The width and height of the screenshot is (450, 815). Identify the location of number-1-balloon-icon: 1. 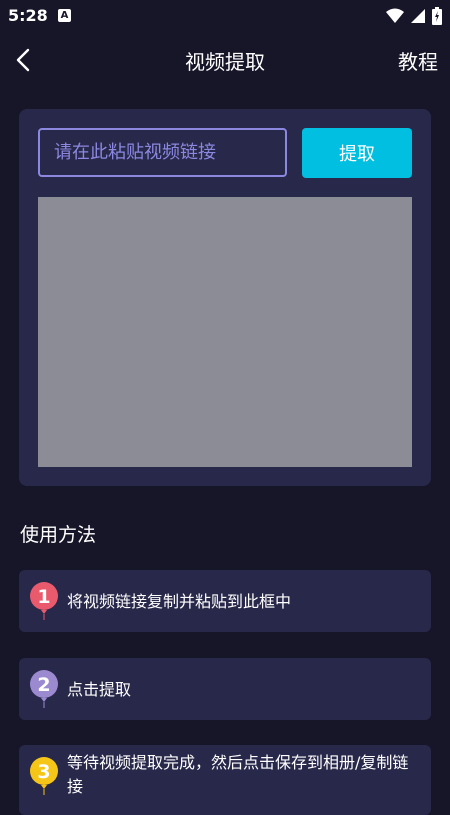
(44, 601).